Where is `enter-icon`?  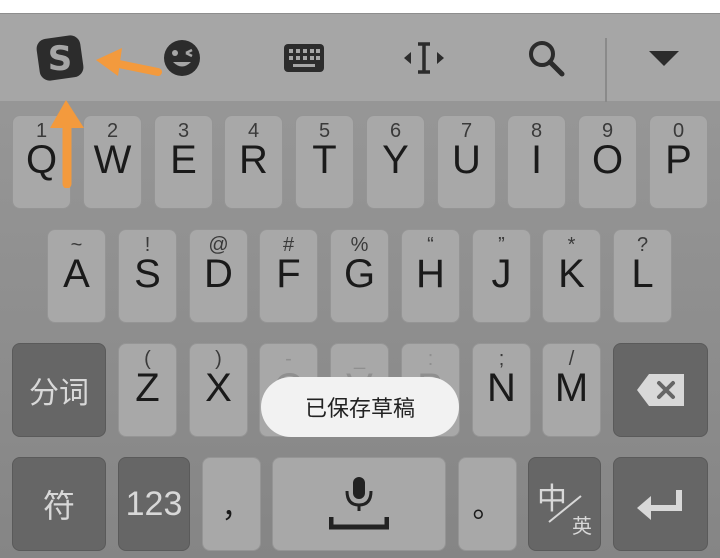 enter-icon is located at coordinates (660, 504).